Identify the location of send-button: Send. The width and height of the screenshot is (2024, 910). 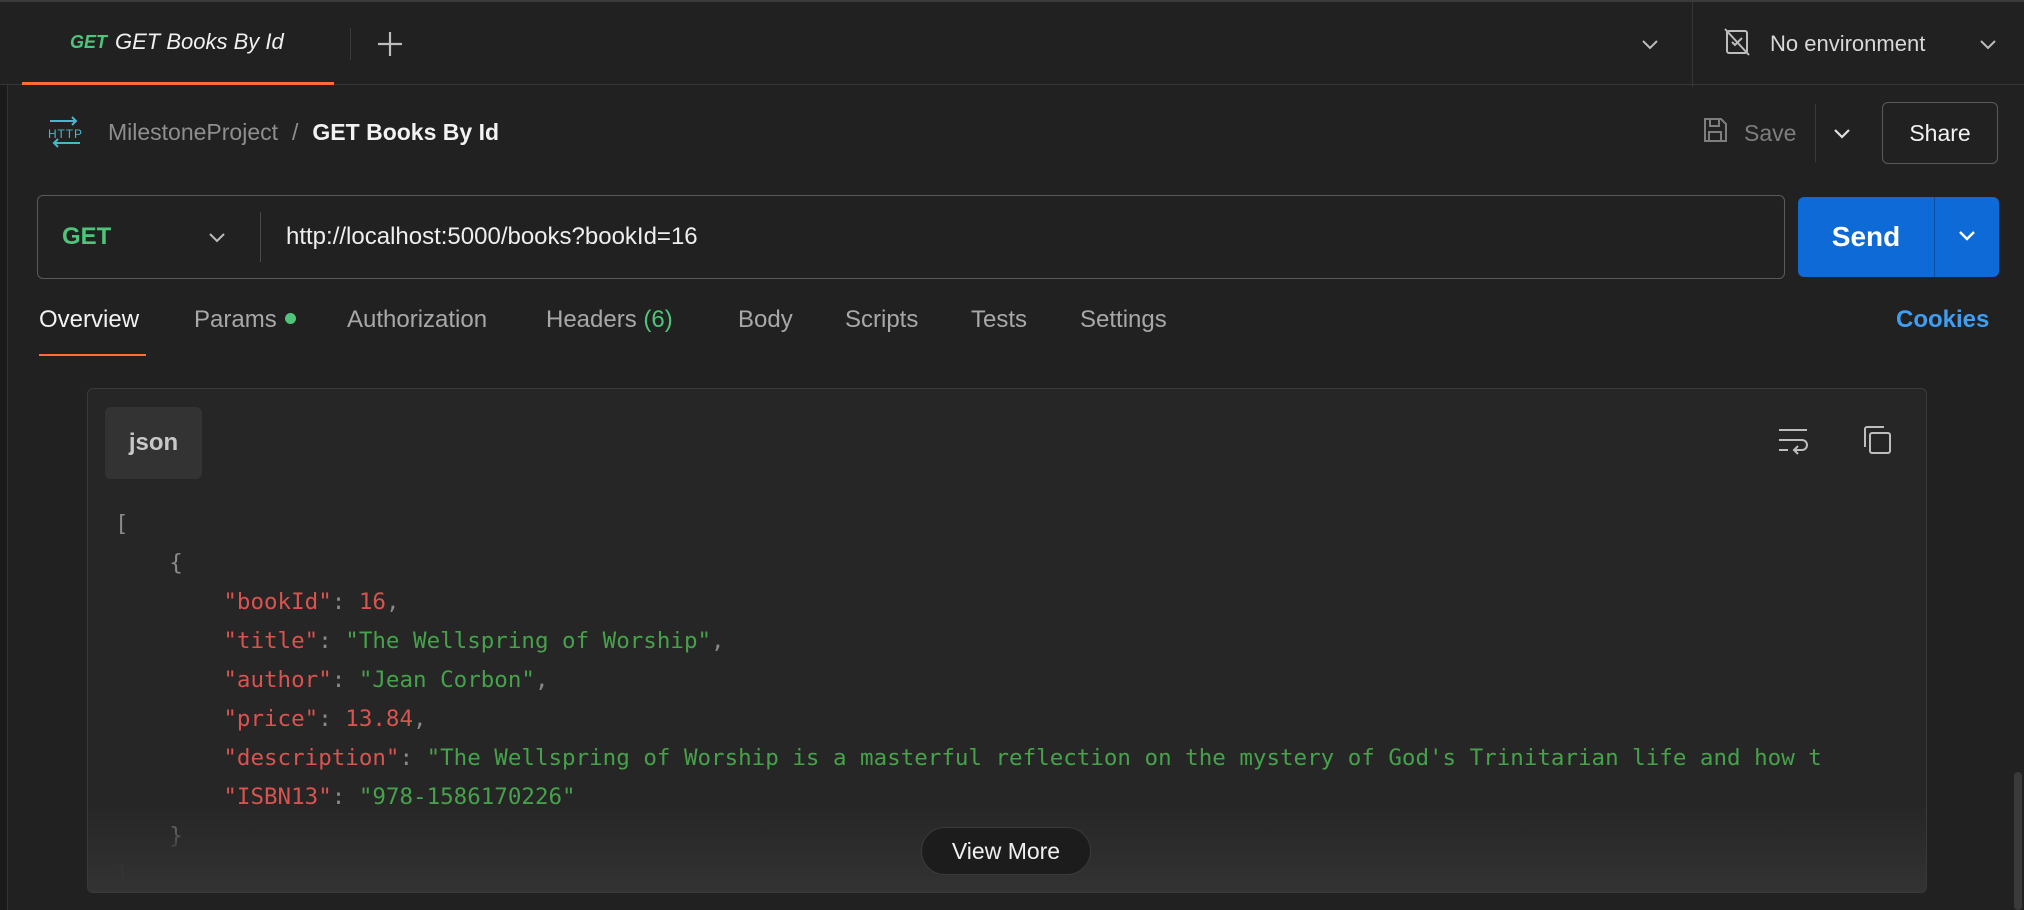
(1866, 237).